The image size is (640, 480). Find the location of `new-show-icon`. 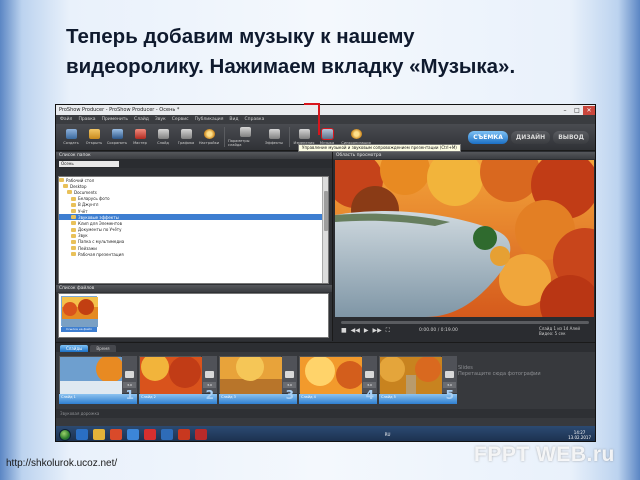

new-show-icon is located at coordinates (71, 134).